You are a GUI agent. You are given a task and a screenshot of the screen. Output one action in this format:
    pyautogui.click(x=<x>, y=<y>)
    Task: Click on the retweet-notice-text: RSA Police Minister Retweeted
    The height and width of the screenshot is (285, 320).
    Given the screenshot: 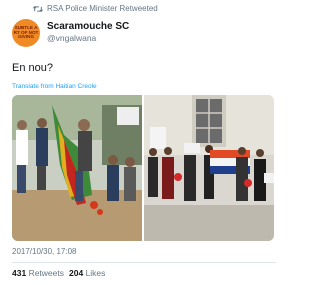 What is the action you would take?
    pyautogui.click(x=102, y=8)
    